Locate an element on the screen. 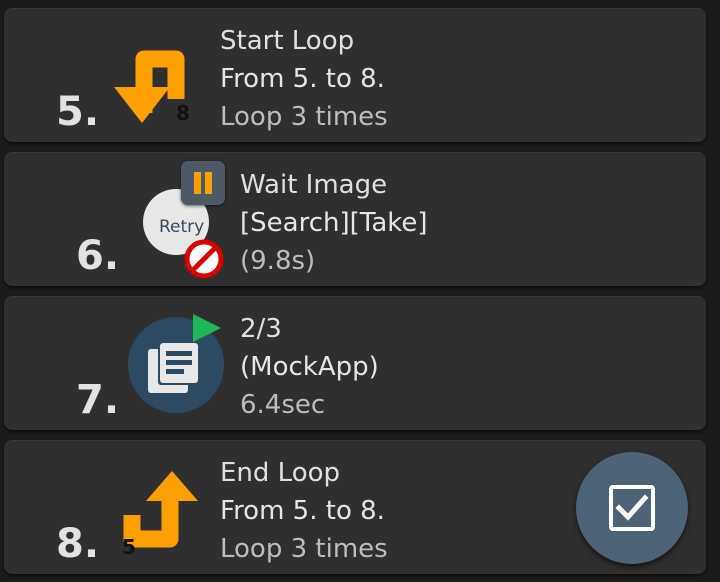  pause-icon is located at coordinates (203, 183).